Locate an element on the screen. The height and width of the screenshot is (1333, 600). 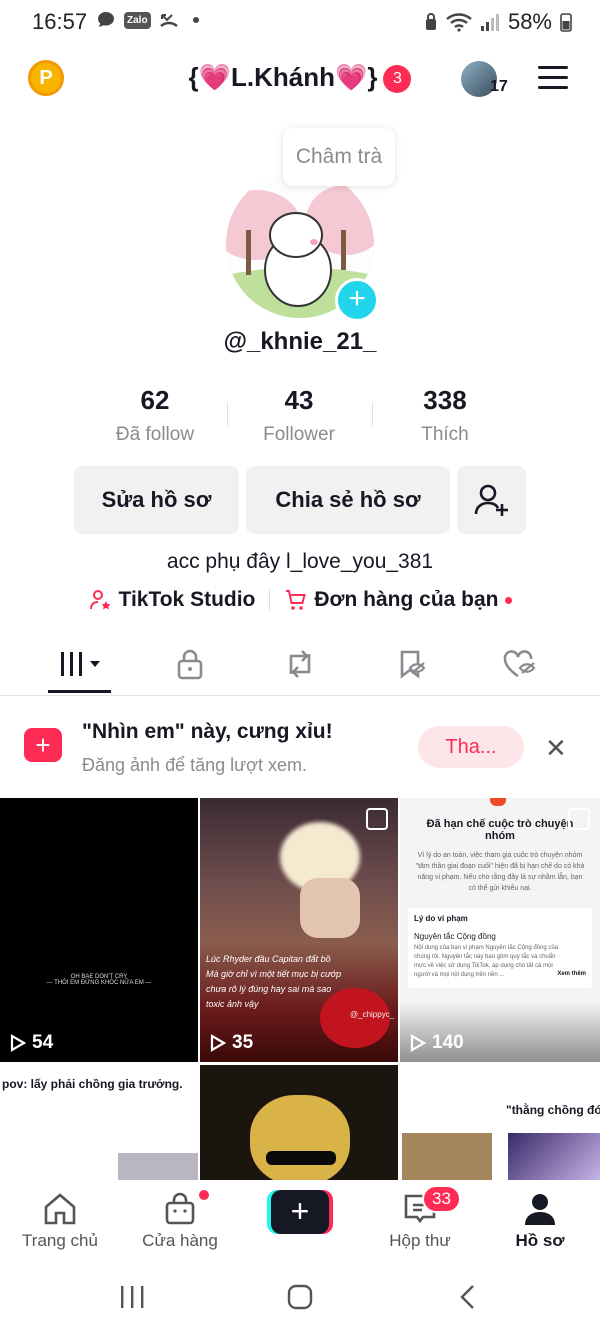
battery-icon is located at coordinates (566, 22).